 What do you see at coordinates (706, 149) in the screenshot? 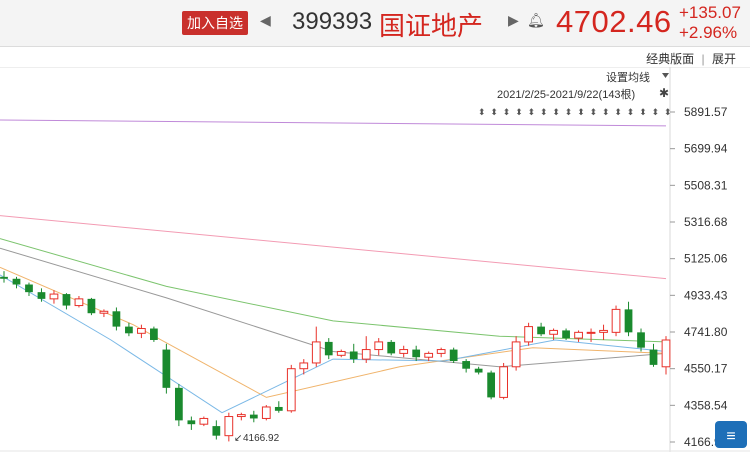
I see `y-tick-label: 5699.94` at bounding box center [706, 149].